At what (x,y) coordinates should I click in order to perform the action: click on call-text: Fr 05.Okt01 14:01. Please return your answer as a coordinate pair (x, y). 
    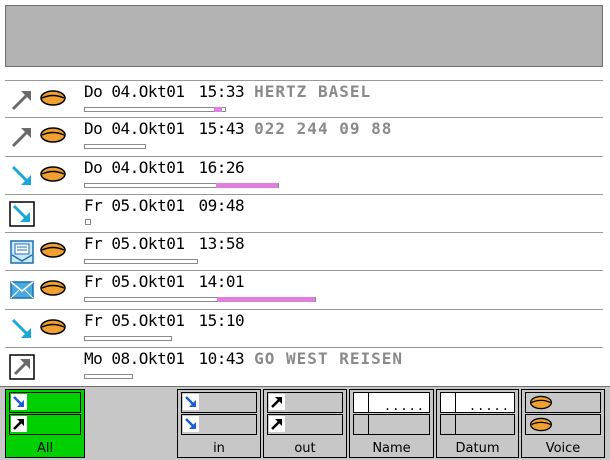
    Looking at the image, I should click on (164, 282).